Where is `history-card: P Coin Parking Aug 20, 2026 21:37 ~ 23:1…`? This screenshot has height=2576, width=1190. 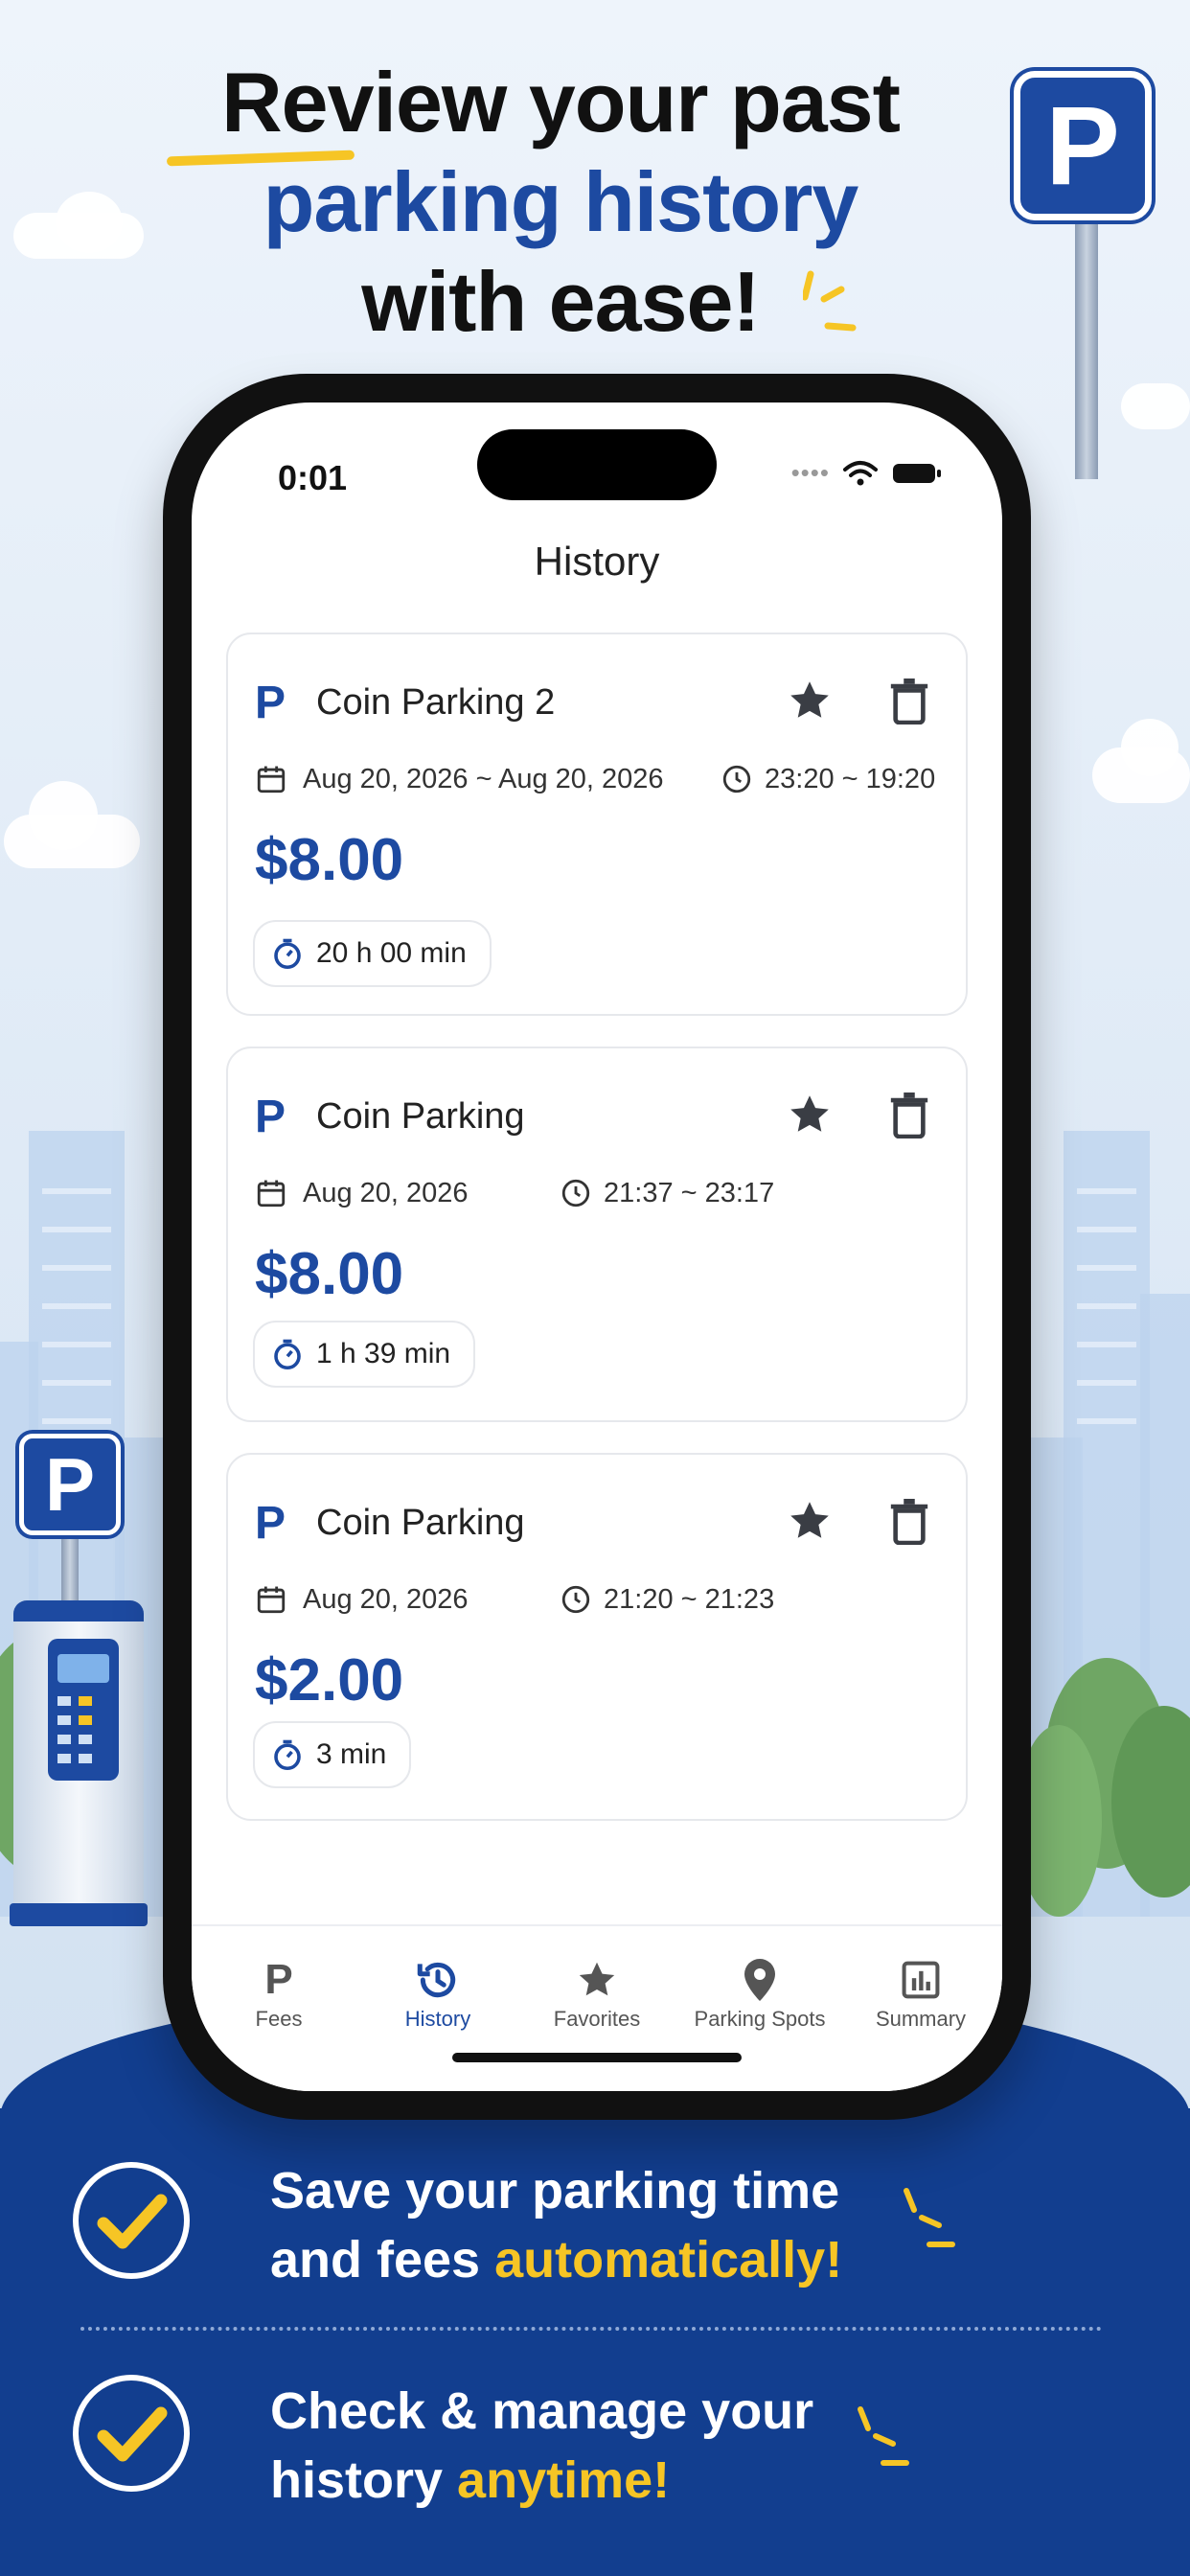 history-card: P Coin Parking Aug 20, 2026 21:37 ~ 23:1… is located at coordinates (597, 1234).